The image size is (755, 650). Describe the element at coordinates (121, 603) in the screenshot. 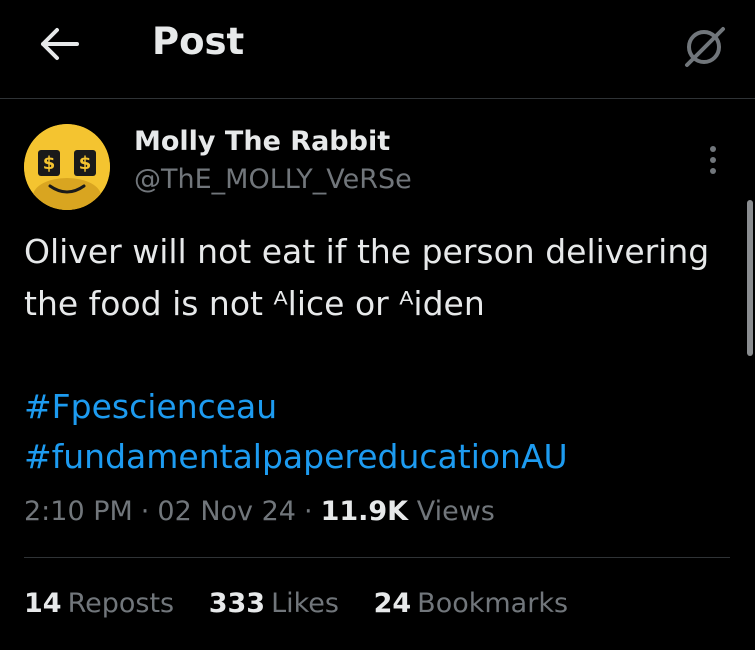

I see `reposts-label: Reposts` at that location.